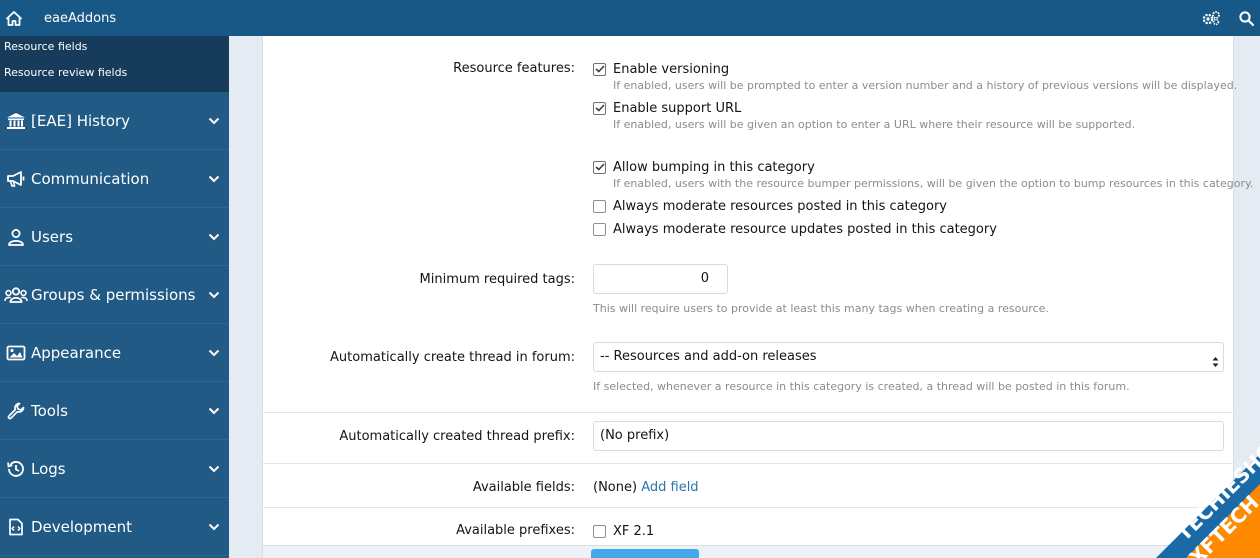 Image resolution: width=1260 pixels, height=558 pixels. I want to click on enable-support-url-label: Enable support URL, so click(677, 108).